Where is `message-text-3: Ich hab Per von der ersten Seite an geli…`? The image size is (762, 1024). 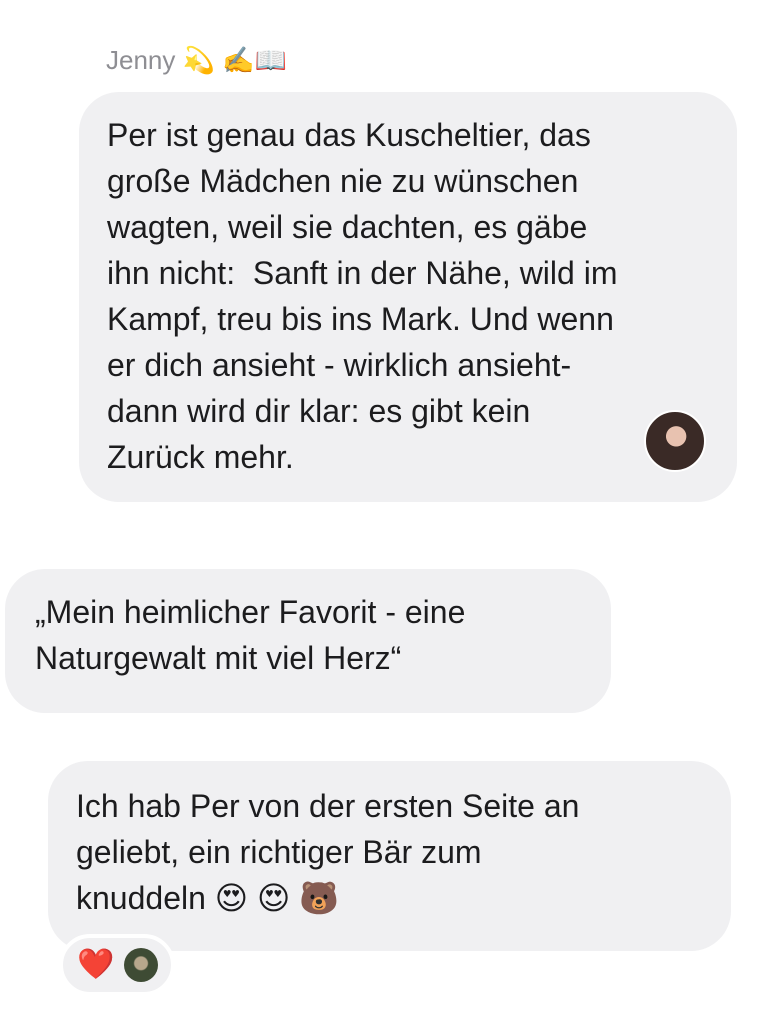 message-text-3: Ich hab Per von der ersten Seite an geli… is located at coordinates (328, 852).